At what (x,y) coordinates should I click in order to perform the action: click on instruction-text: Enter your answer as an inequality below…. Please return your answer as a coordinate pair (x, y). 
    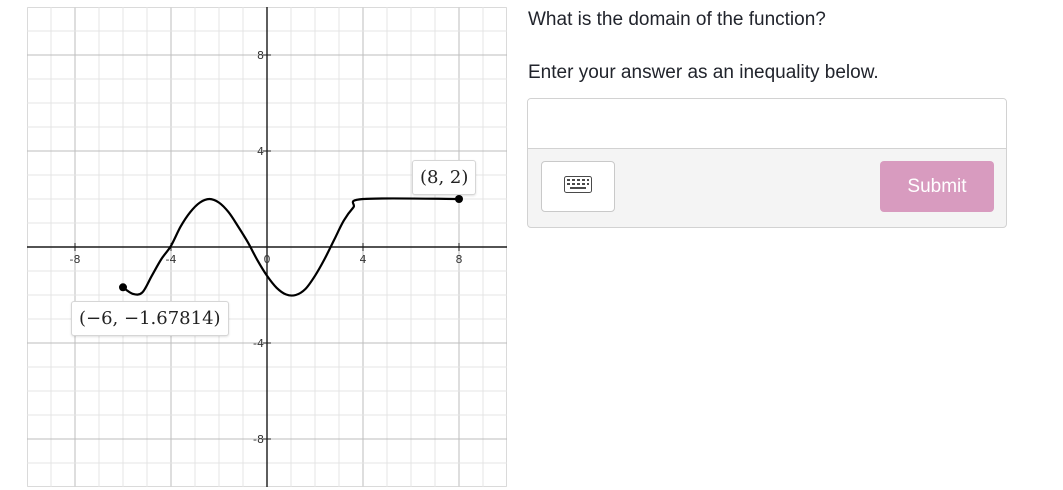
    Looking at the image, I should click on (703, 72).